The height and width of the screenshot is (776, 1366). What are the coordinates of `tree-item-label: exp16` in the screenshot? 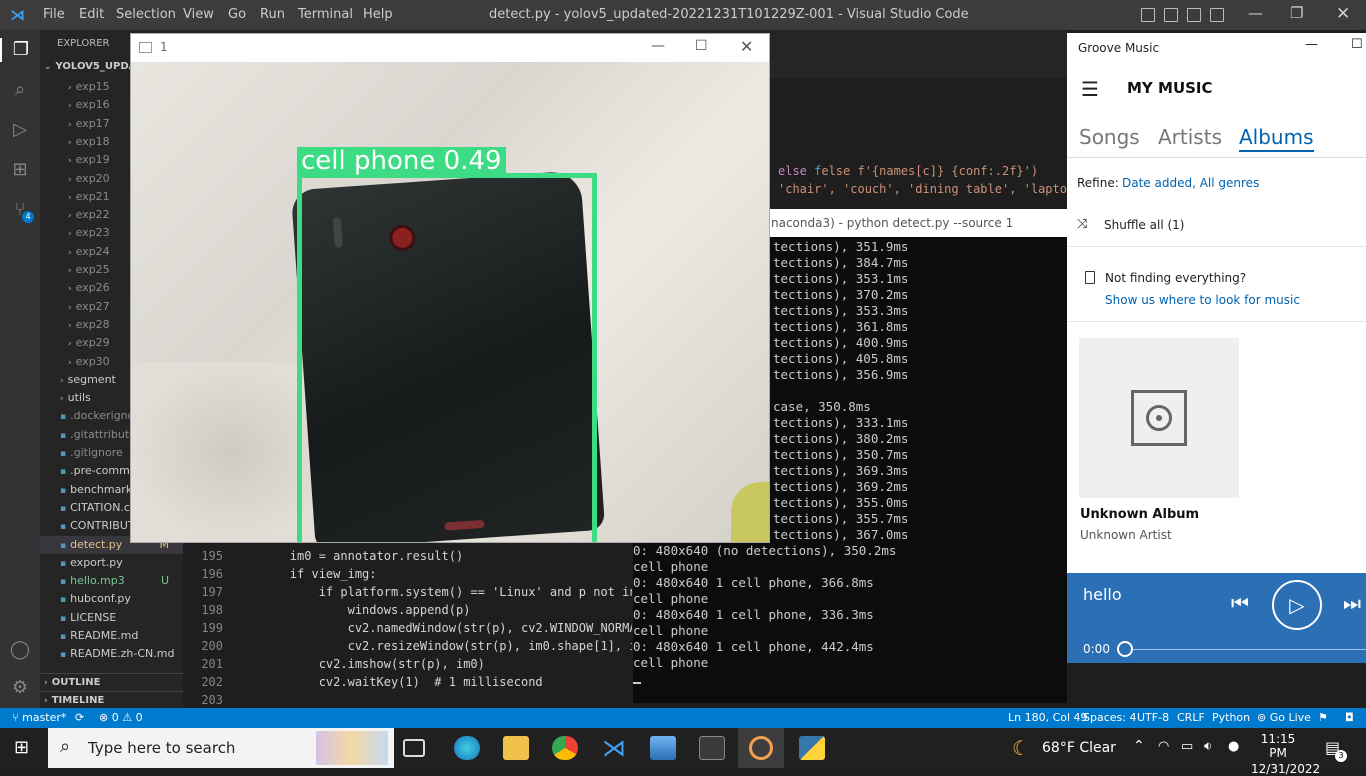 It's located at (92, 105).